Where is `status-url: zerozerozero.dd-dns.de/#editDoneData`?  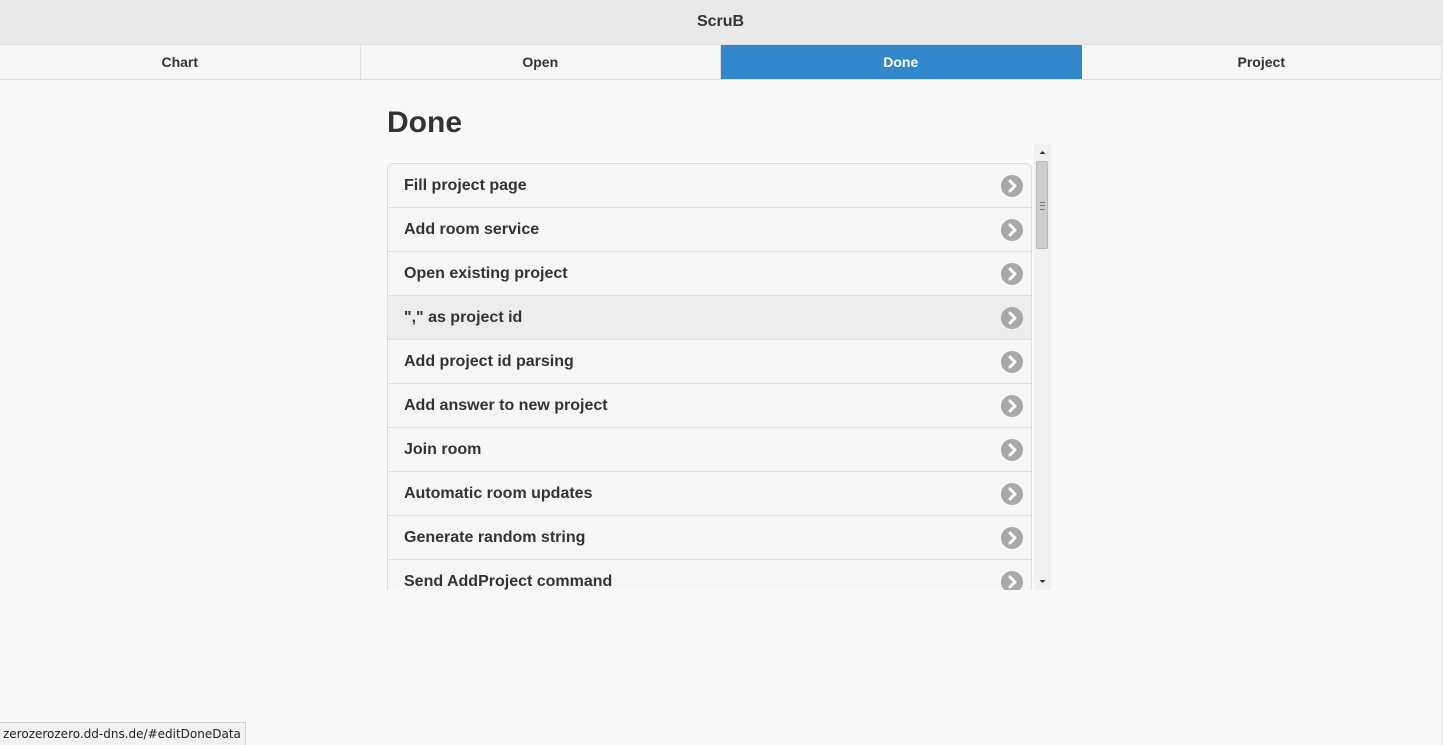
status-url: zerozerozero.dd-dns.de/#editDoneData is located at coordinates (122, 734).